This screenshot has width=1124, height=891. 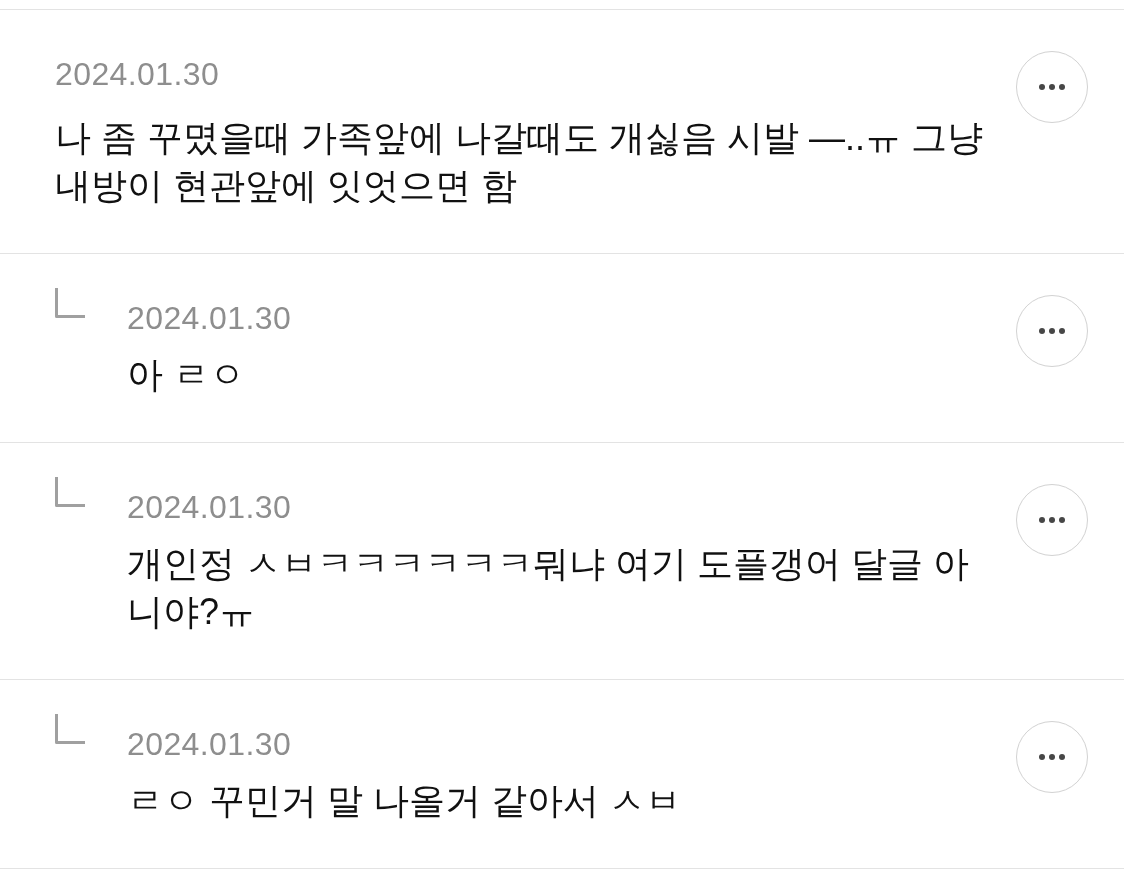 I want to click on comment-text: 개인정 ㅅㅂㅋㅋㅋㅋㅋㅋ뭐냐 여기 도플갱어 달글 아니야?ㅠ, so click(x=548, y=588).